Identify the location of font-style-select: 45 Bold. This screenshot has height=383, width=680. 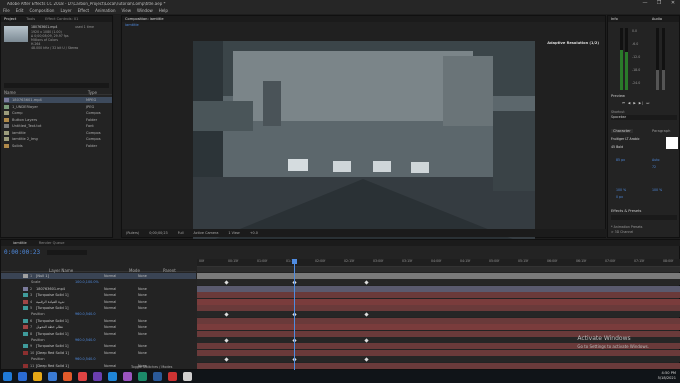
(617, 147).